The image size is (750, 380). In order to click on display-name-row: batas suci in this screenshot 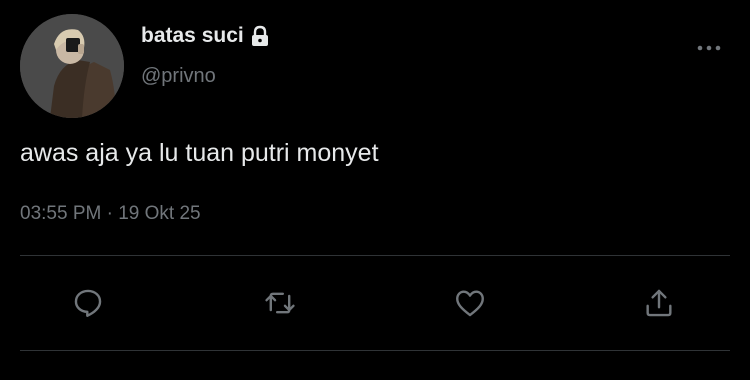, I will do `click(205, 36)`.